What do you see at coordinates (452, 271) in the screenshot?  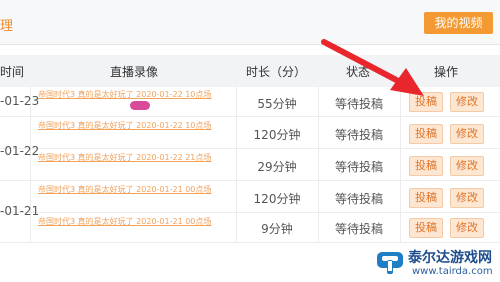 I see `watermark-url: www.tairda.com` at bounding box center [452, 271].